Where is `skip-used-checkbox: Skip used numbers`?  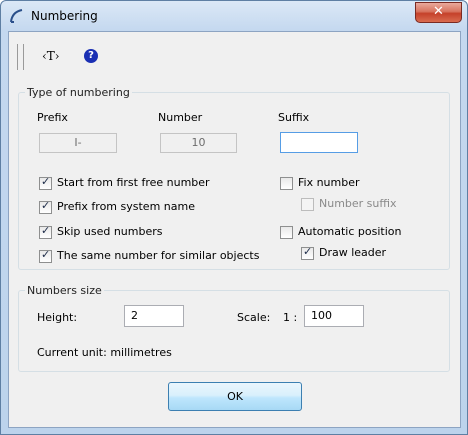
skip-used-checkbox: Skip used numbers is located at coordinates (139, 232).